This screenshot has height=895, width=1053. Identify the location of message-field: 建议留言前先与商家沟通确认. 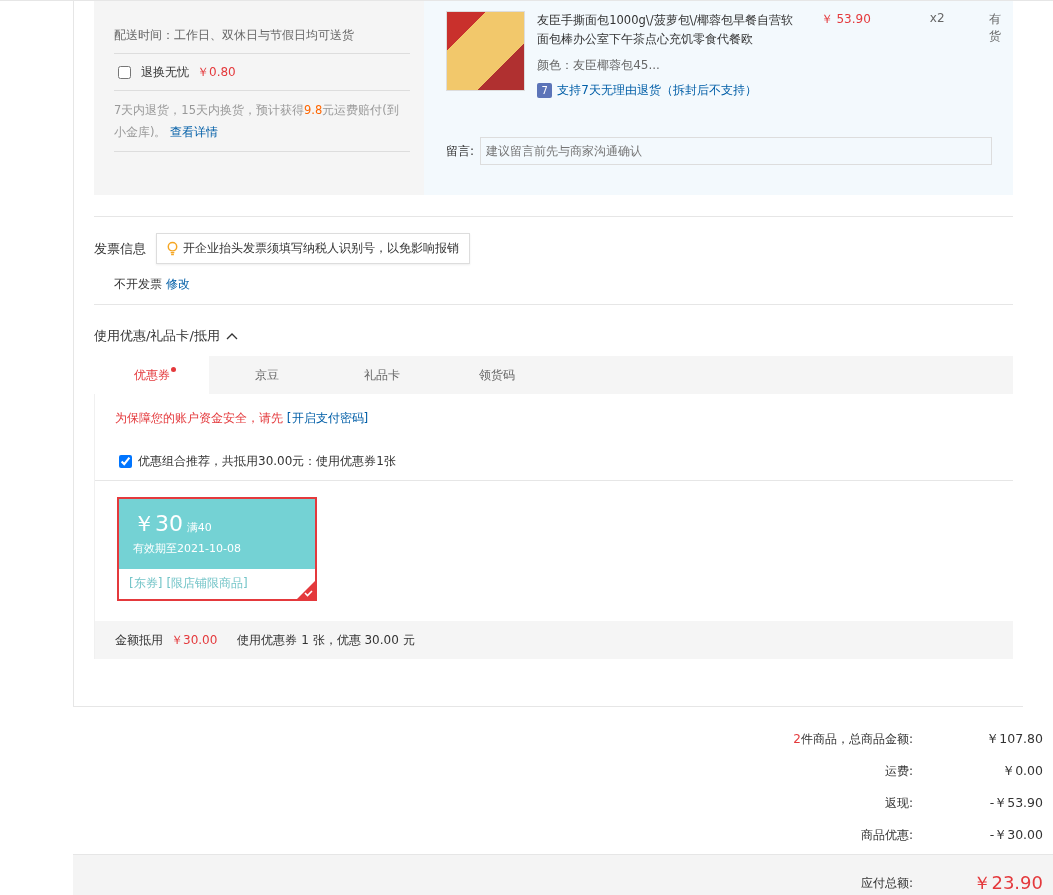
(736, 151).